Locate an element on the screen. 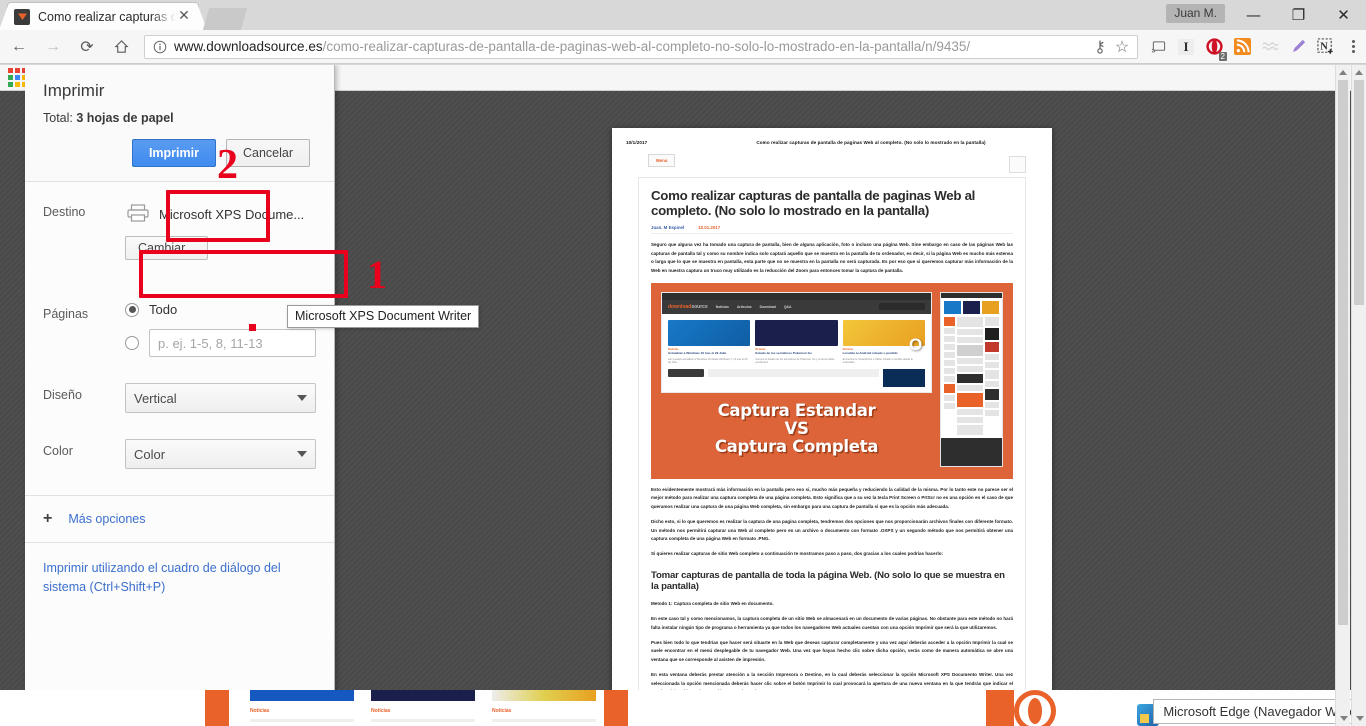 This screenshot has width=1366, height=726. print-total-sheets: Total: 3 hojas de papel is located at coordinates (179, 118).